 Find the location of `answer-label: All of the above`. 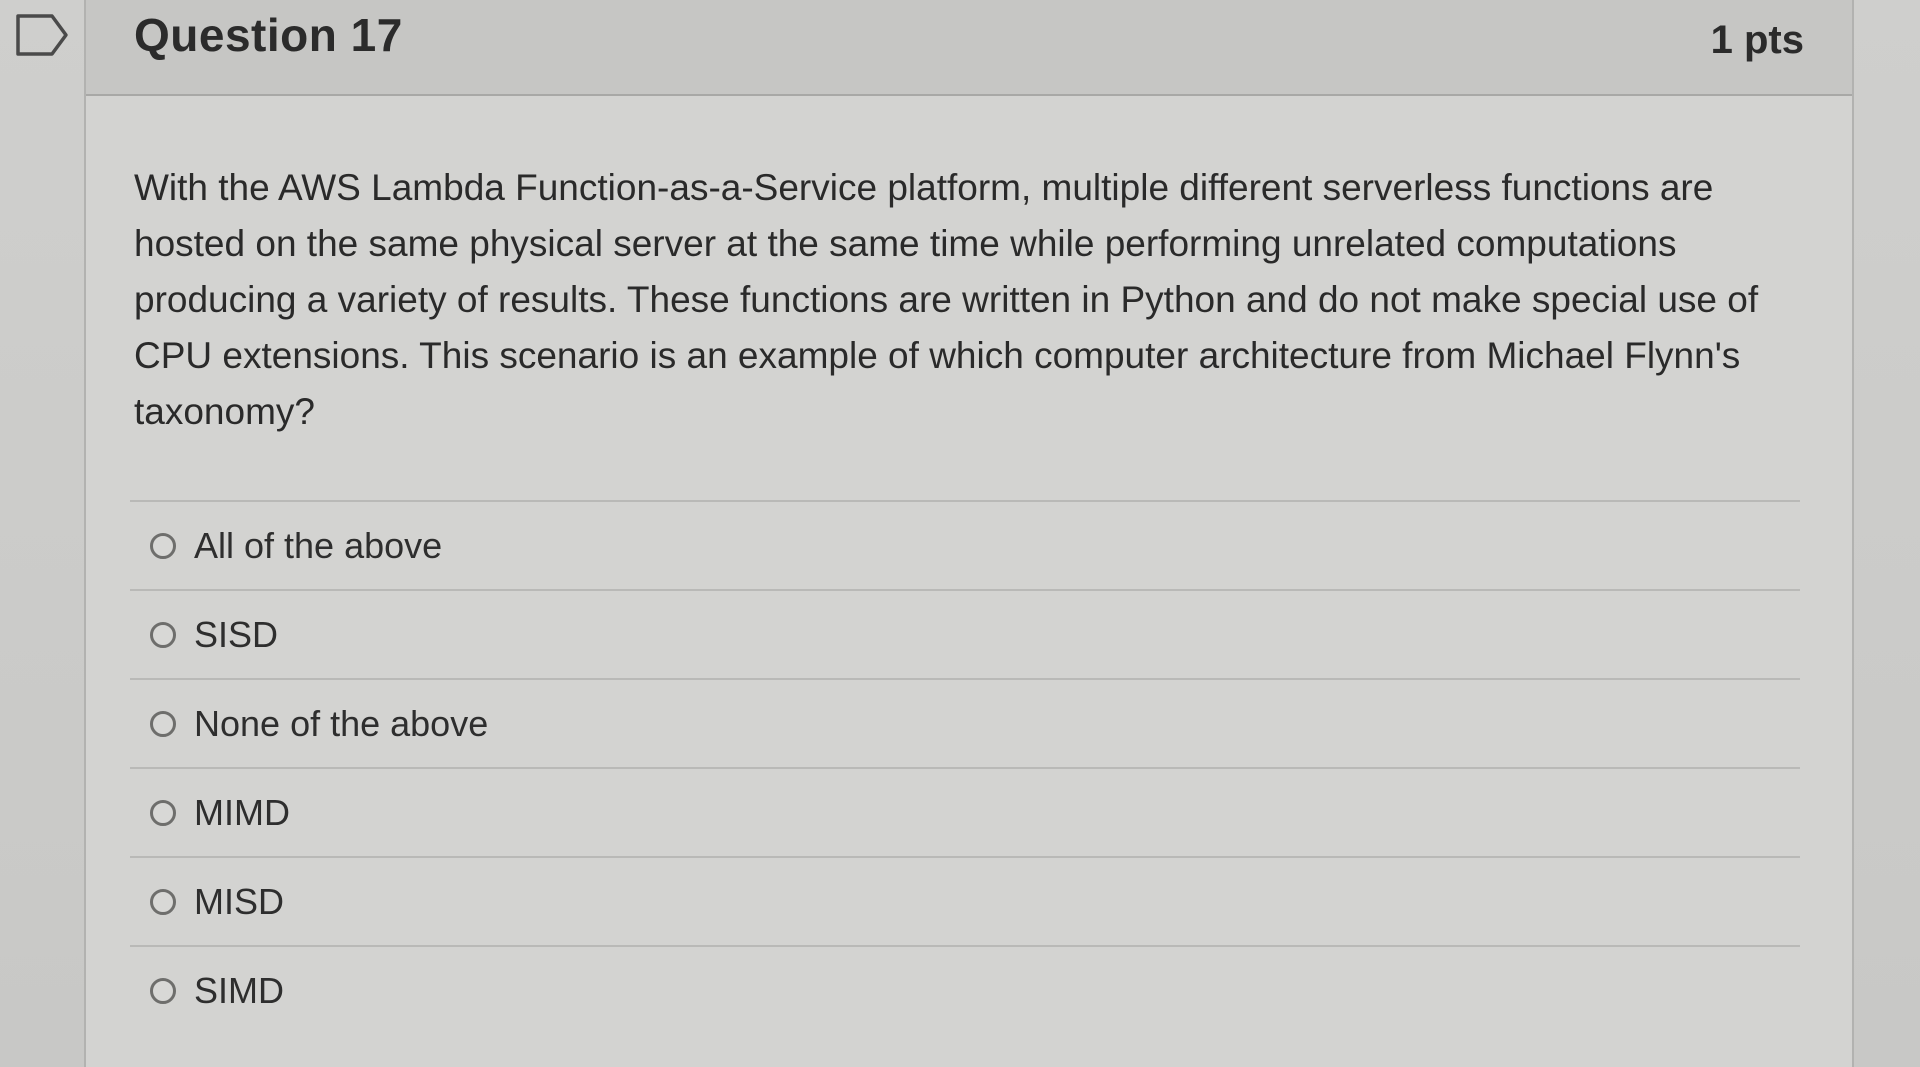

answer-label: All of the above is located at coordinates (318, 545).